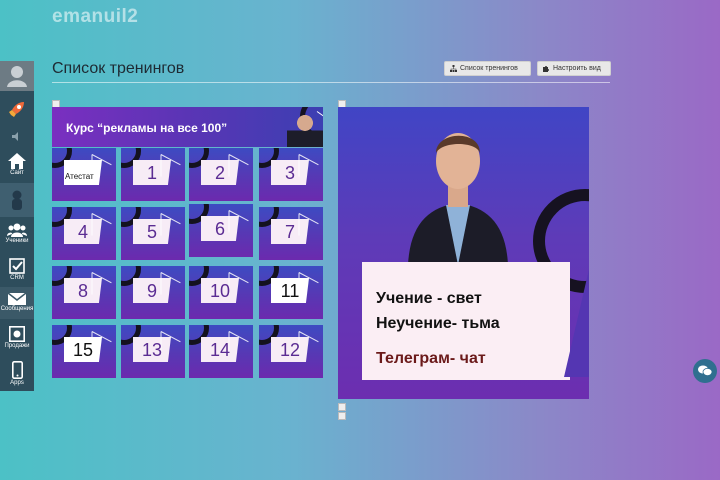  I want to click on tile-label: 12, so click(290, 350).